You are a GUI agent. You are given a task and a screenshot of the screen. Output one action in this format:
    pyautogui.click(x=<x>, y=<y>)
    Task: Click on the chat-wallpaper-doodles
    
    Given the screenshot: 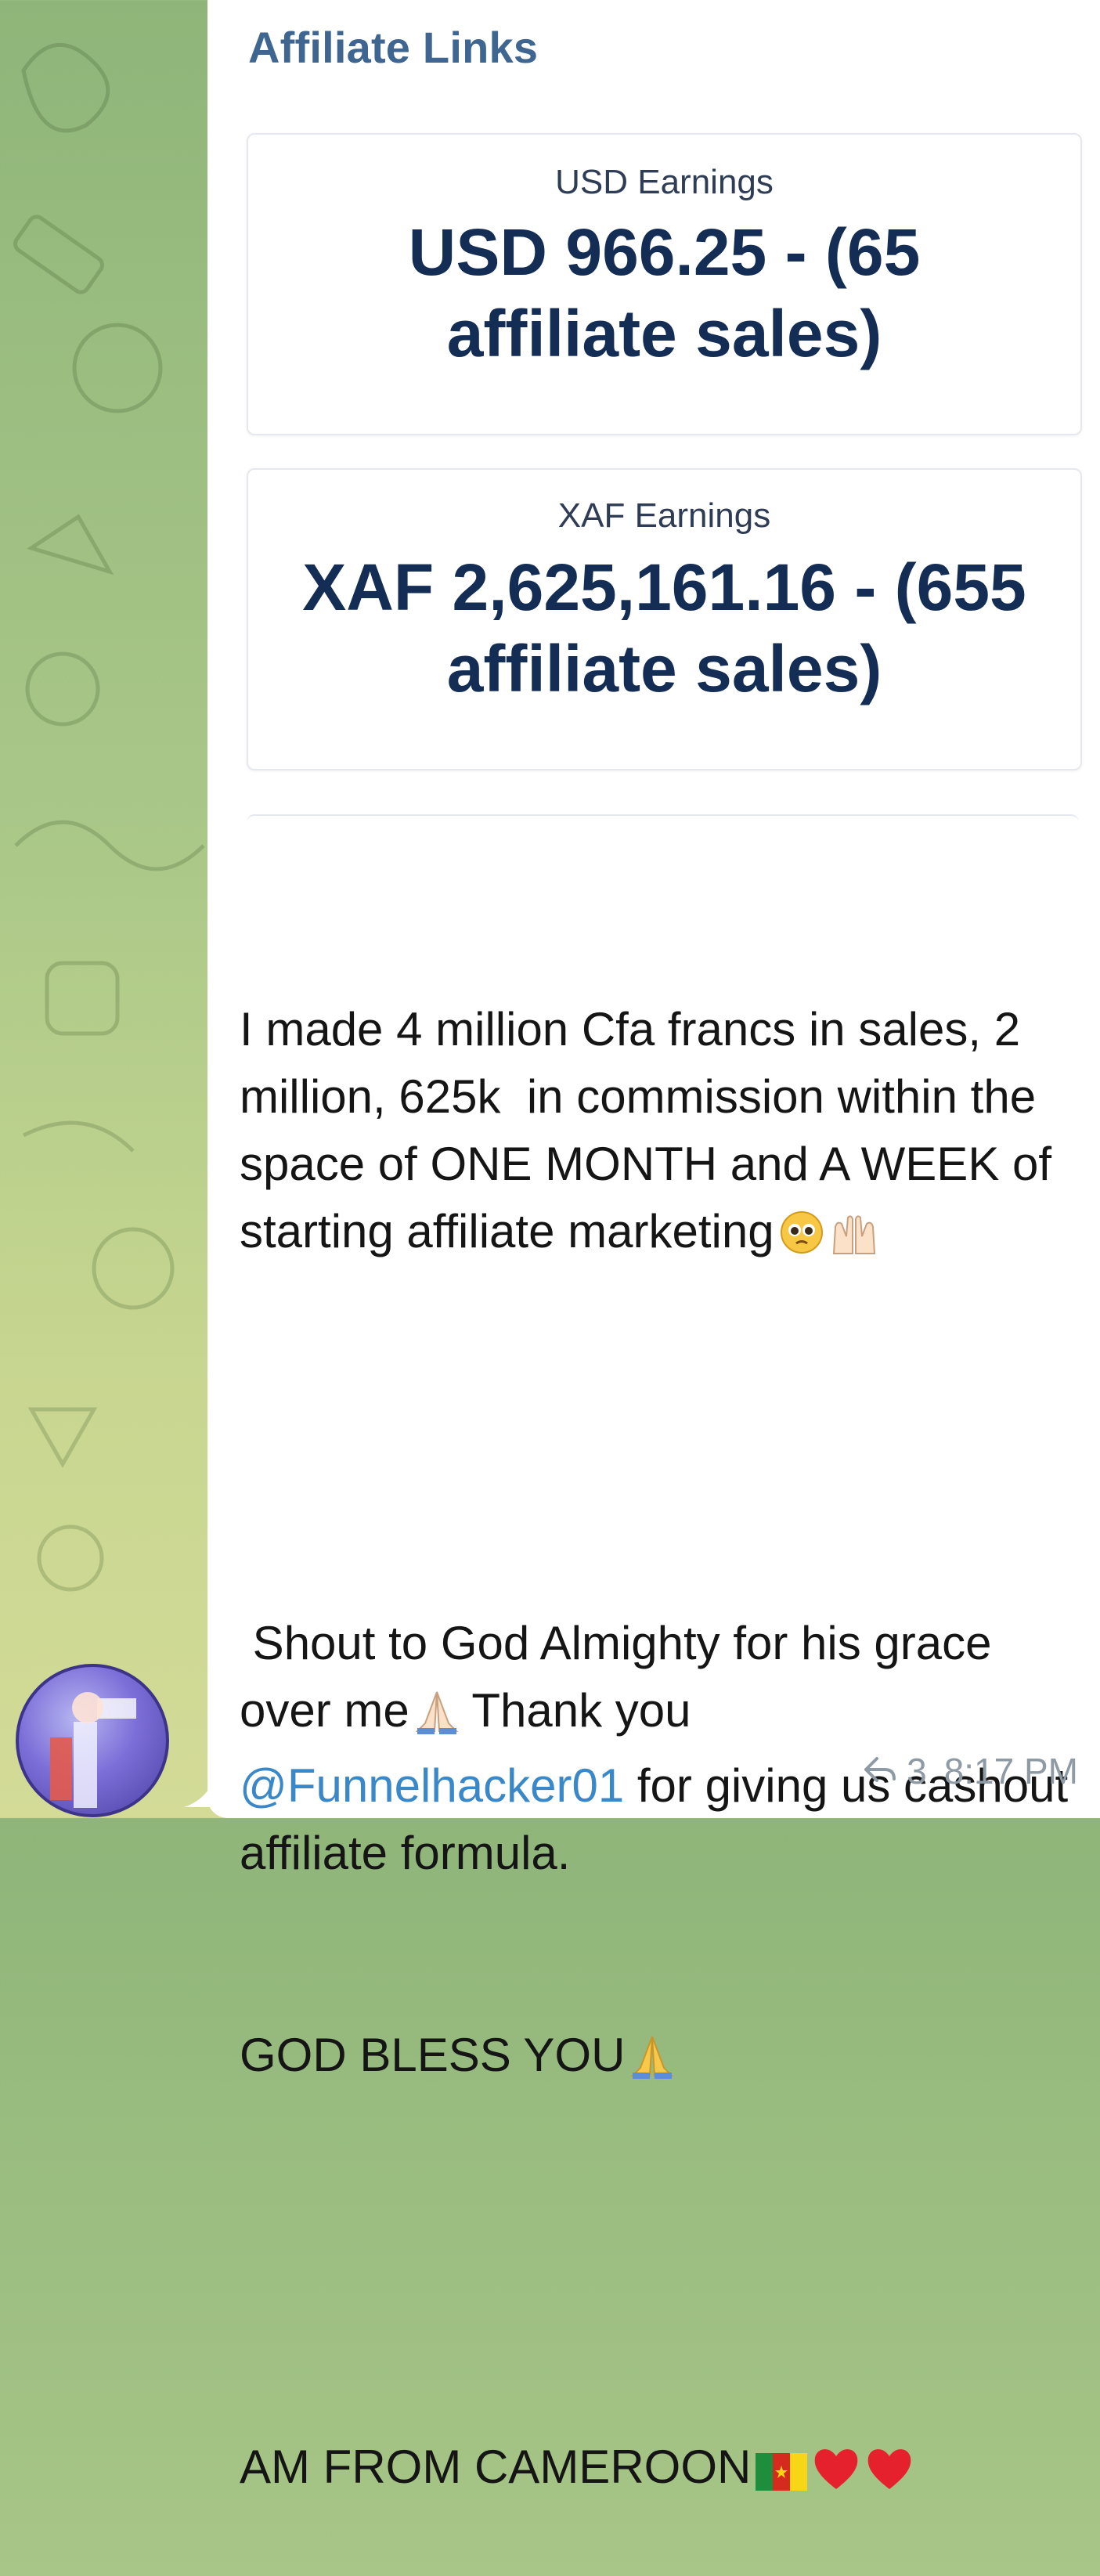 What is the action you would take?
    pyautogui.click(x=109, y=817)
    